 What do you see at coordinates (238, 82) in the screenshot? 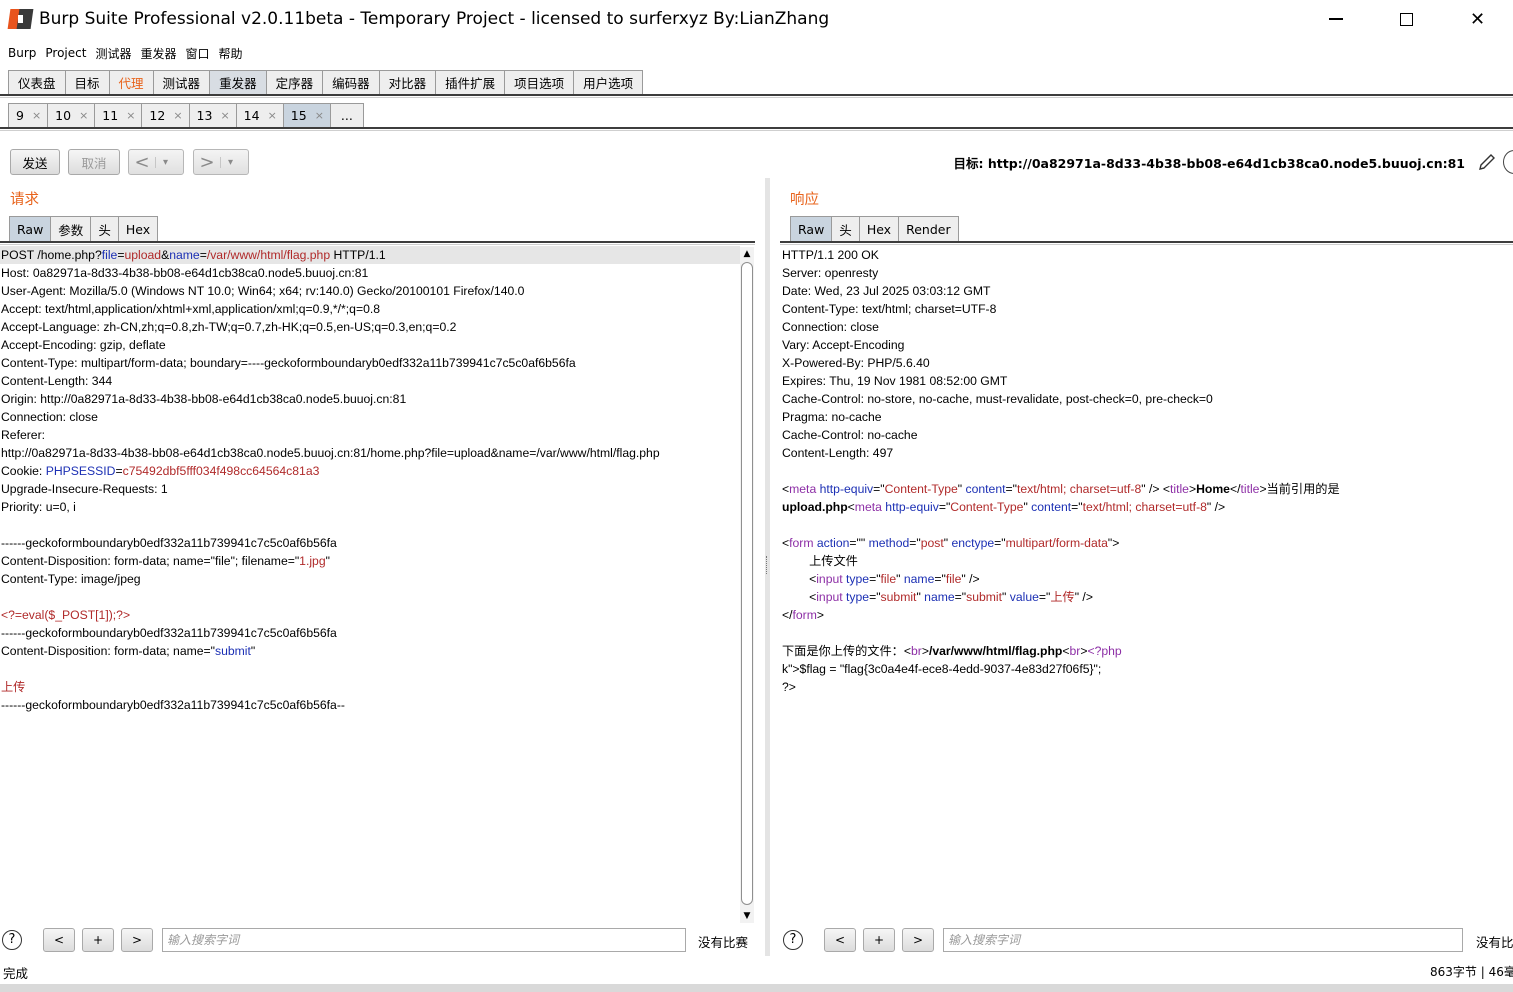
I see `tab-repeater: 重发器` at bounding box center [238, 82].